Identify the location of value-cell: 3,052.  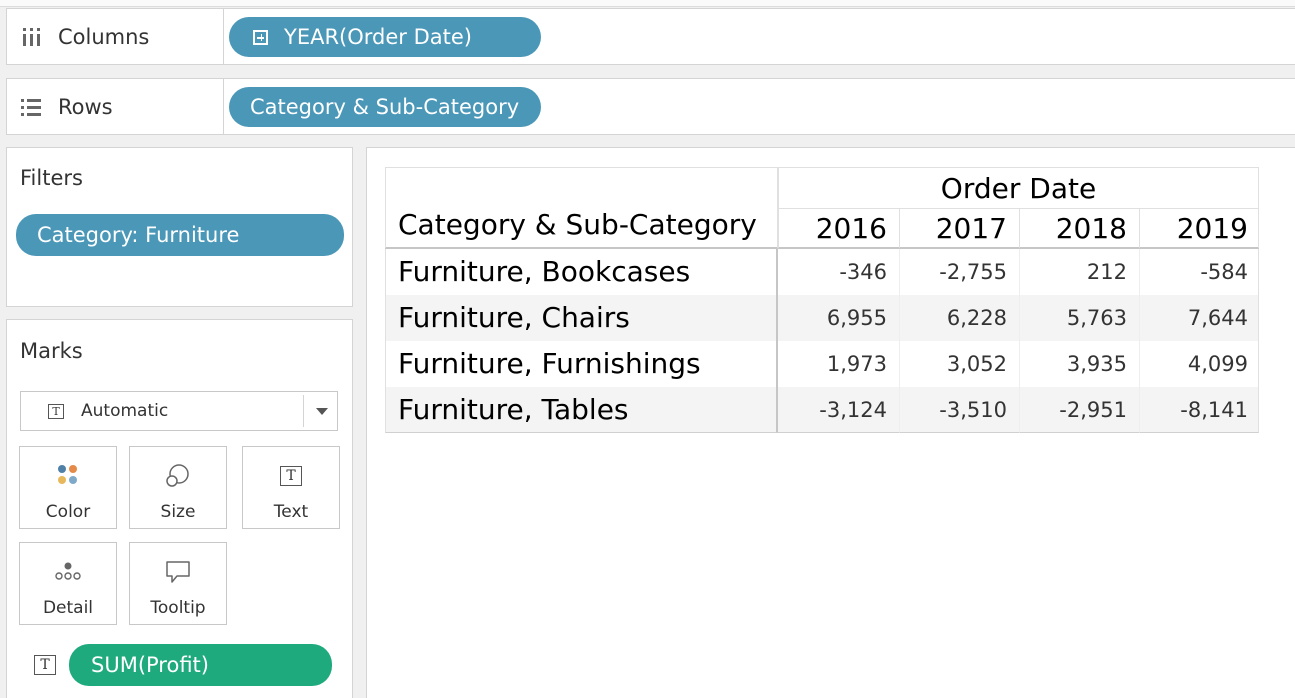
(959, 364).